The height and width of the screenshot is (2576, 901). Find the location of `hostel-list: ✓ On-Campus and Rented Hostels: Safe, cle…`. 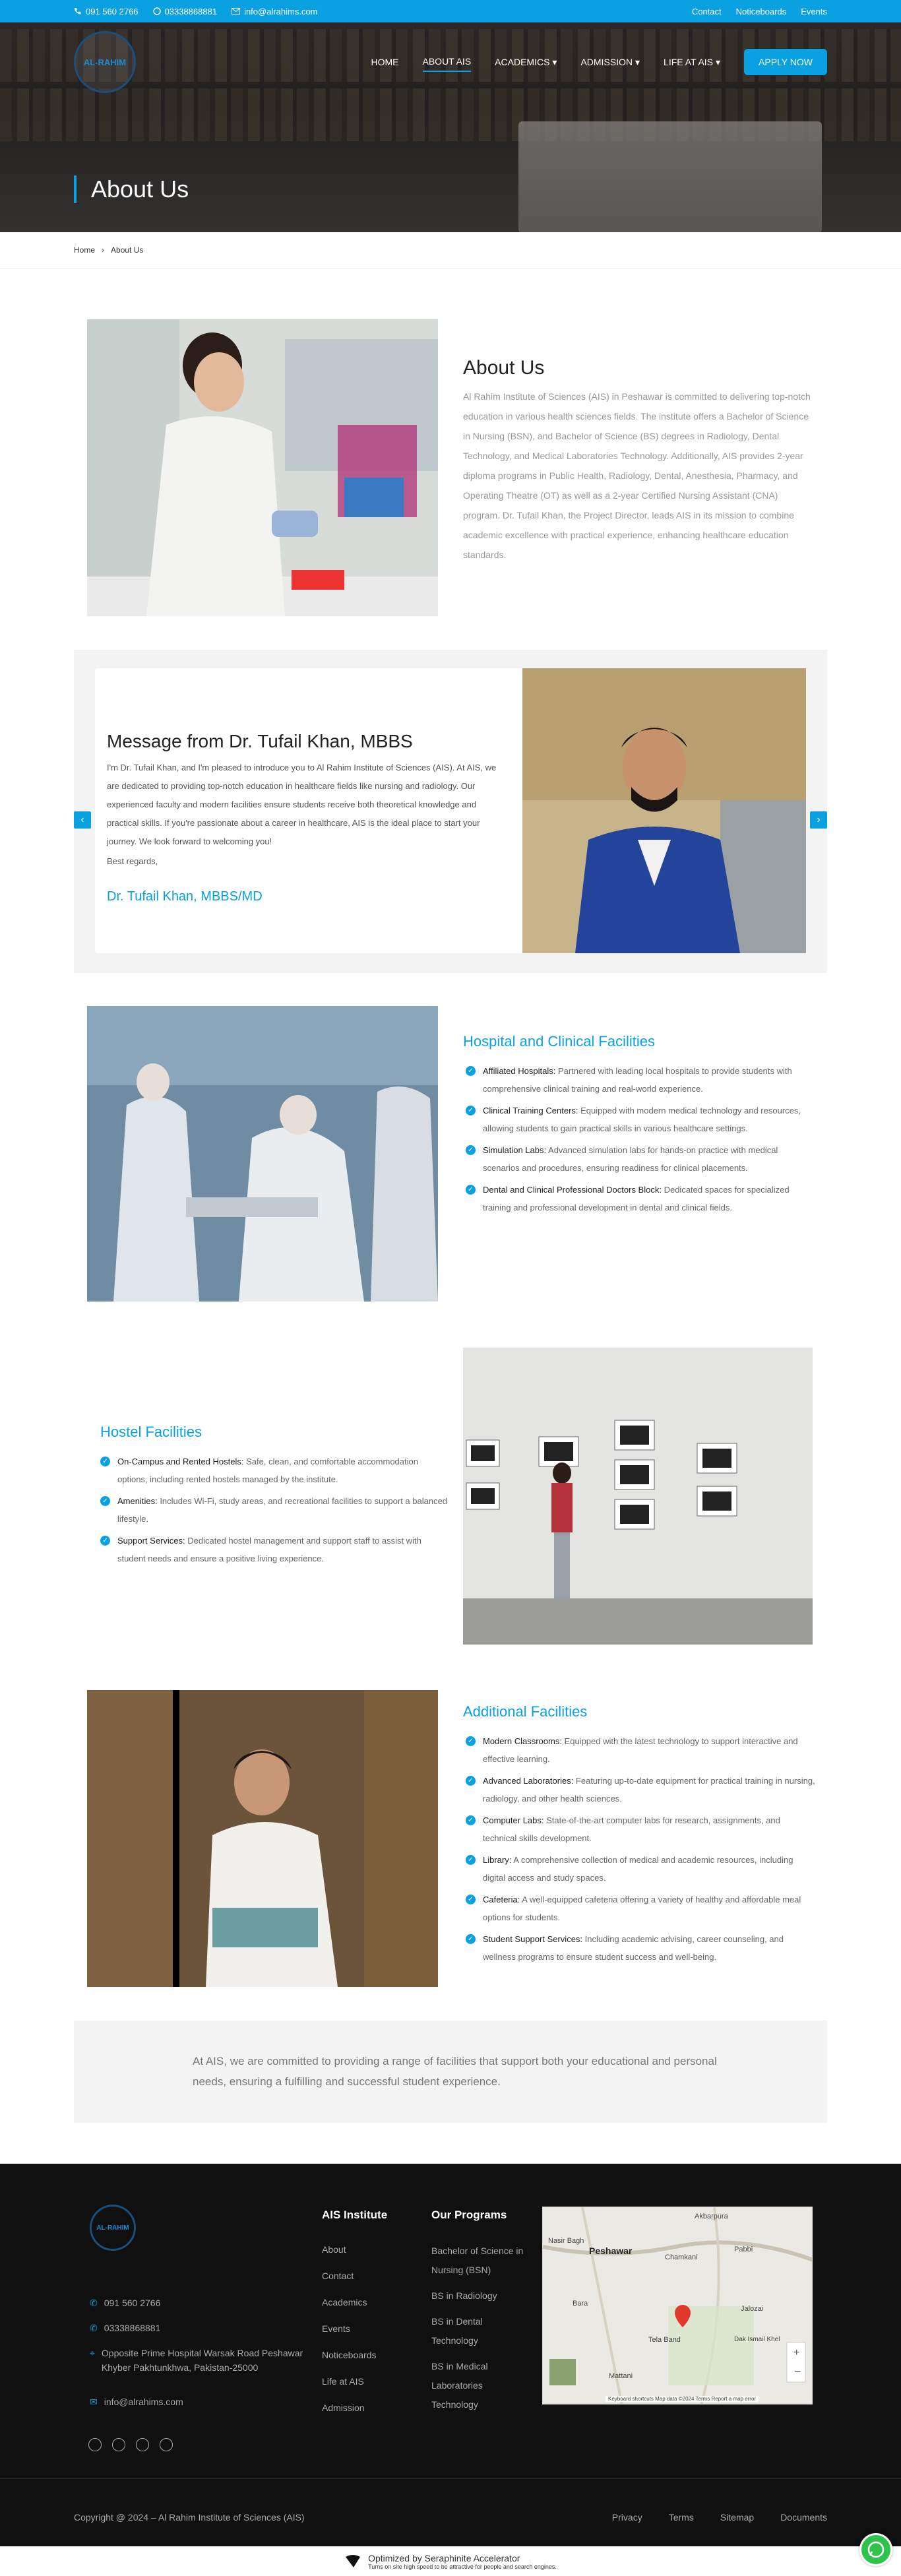

hostel-list: ✓ On-Campus and Rented Hostels: Safe, cle… is located at coordinates (275, 1512).